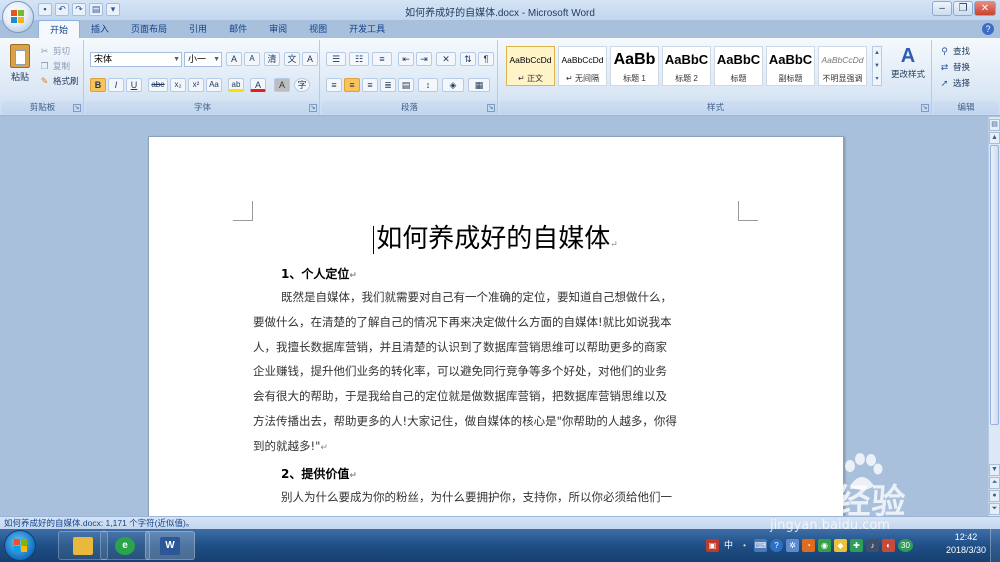  I want to click on ruler-toggle-icon: ▤, so click(994, 125).